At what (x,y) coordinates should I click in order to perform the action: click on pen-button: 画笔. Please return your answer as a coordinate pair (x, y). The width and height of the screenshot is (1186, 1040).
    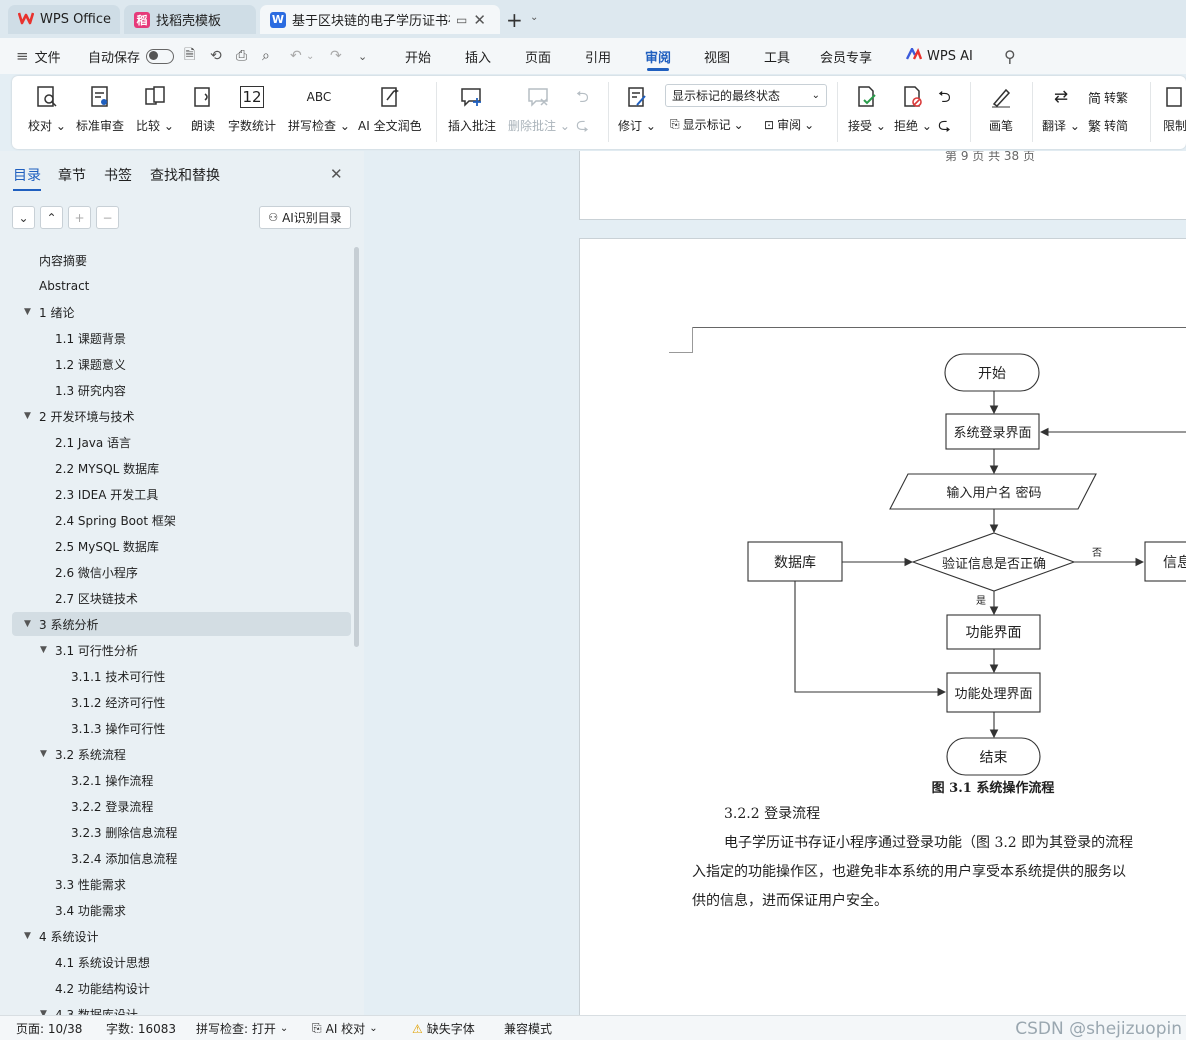
    Looking at the image, I should click on (1001, 108).